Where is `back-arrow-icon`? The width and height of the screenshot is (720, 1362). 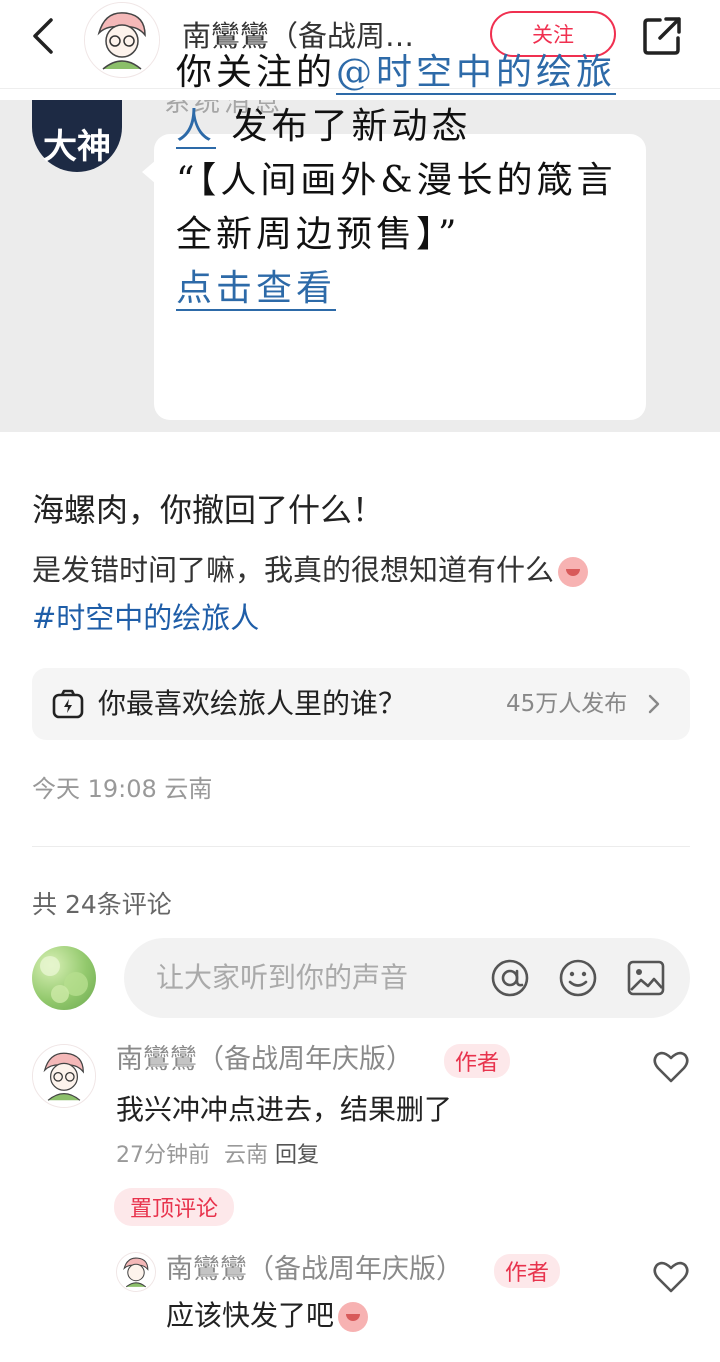 back-arrow-icon is located at coordinates (42, 36).